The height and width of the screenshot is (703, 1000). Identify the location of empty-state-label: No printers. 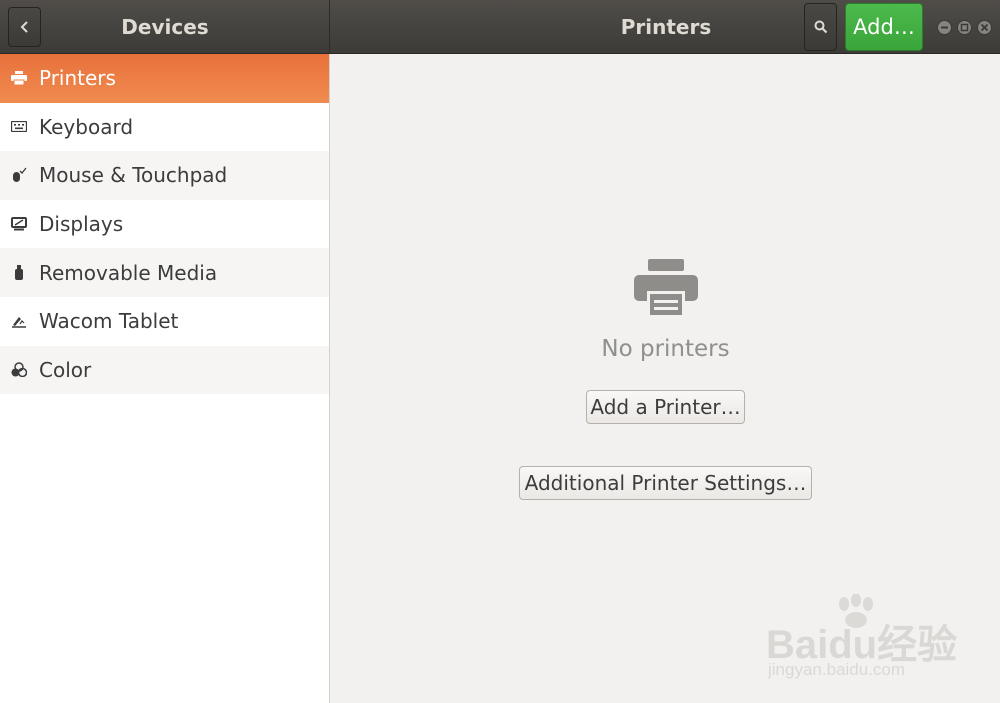
(665, 349).